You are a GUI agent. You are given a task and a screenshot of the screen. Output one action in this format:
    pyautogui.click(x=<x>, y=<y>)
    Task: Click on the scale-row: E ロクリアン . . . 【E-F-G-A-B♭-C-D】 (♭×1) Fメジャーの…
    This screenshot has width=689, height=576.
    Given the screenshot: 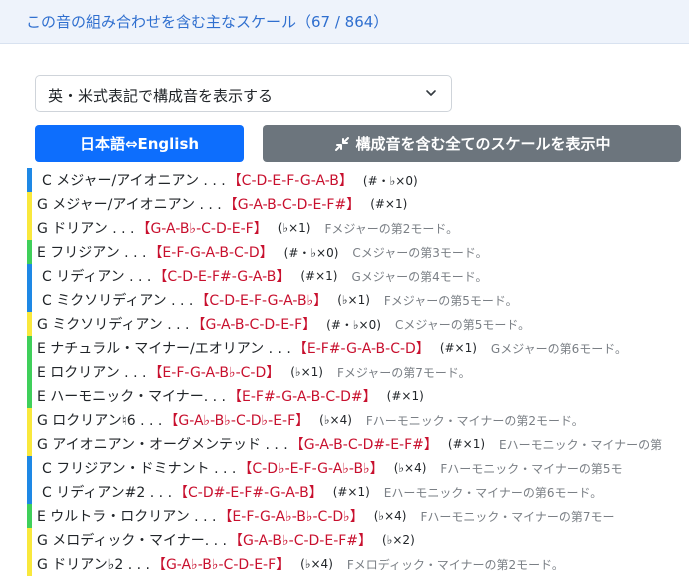 What is the action you would take?
    pyautogui.click(x=358, y=372)
    